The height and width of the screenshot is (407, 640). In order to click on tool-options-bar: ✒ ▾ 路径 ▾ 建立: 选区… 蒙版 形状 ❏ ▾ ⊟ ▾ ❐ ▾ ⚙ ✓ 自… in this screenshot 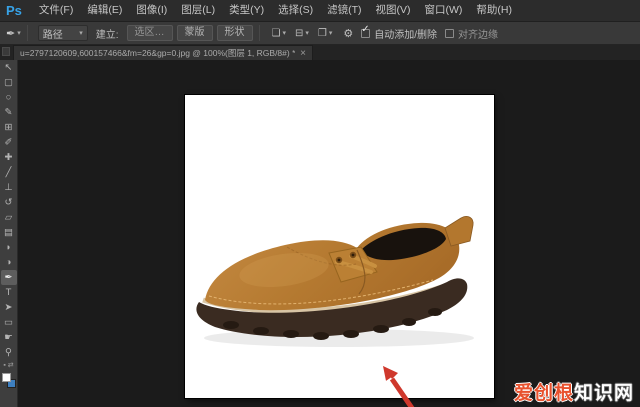, I will do `click(320, 33)`.